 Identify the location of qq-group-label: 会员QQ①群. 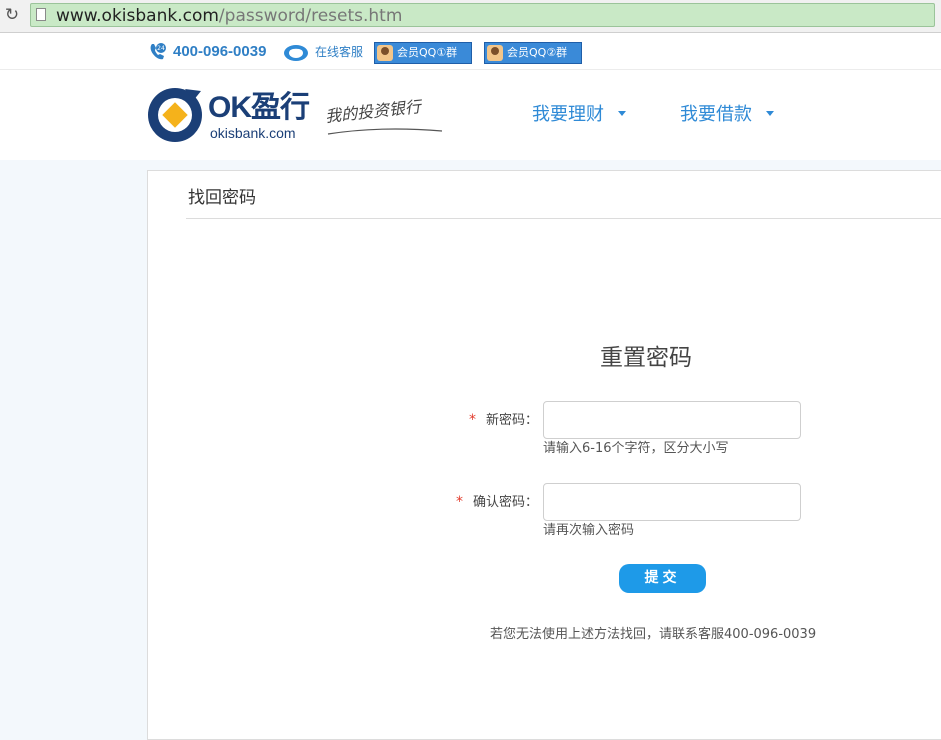
(427, 52).